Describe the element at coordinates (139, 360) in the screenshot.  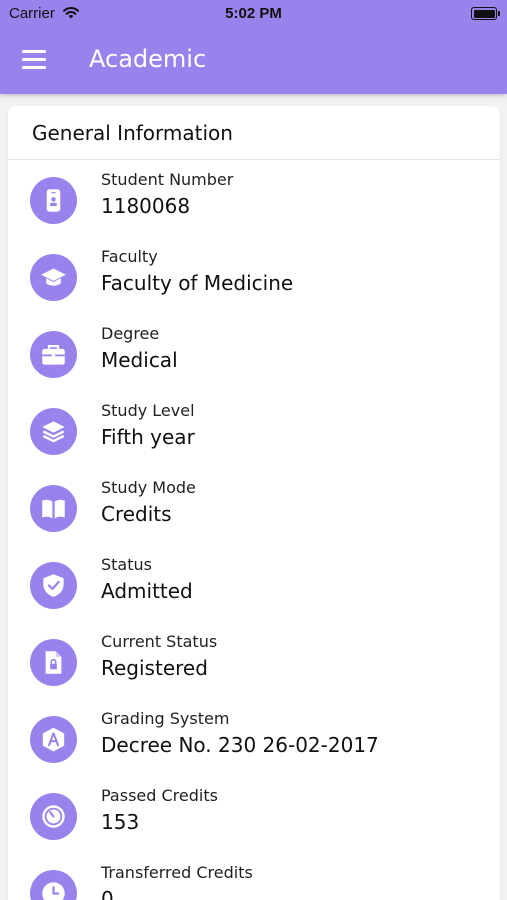
I see `info-value: Medical` at that location.